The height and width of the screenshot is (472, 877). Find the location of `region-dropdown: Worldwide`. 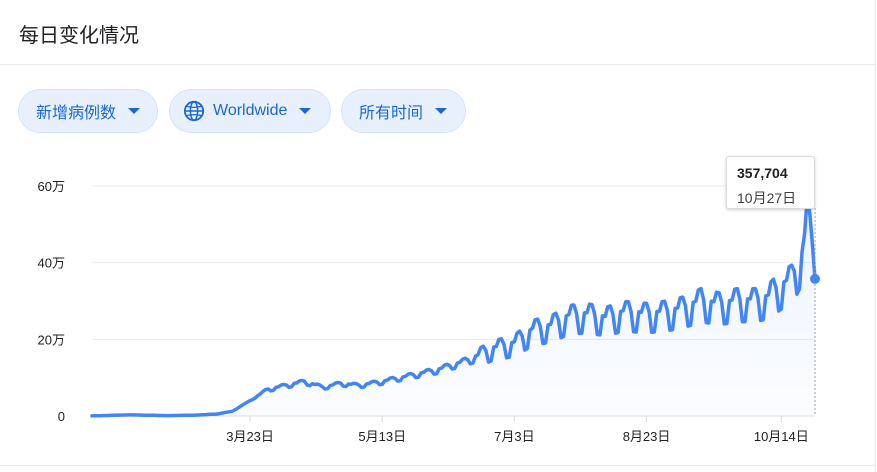

region-dropdown: Worldwide is located at coordinates (250, 111).